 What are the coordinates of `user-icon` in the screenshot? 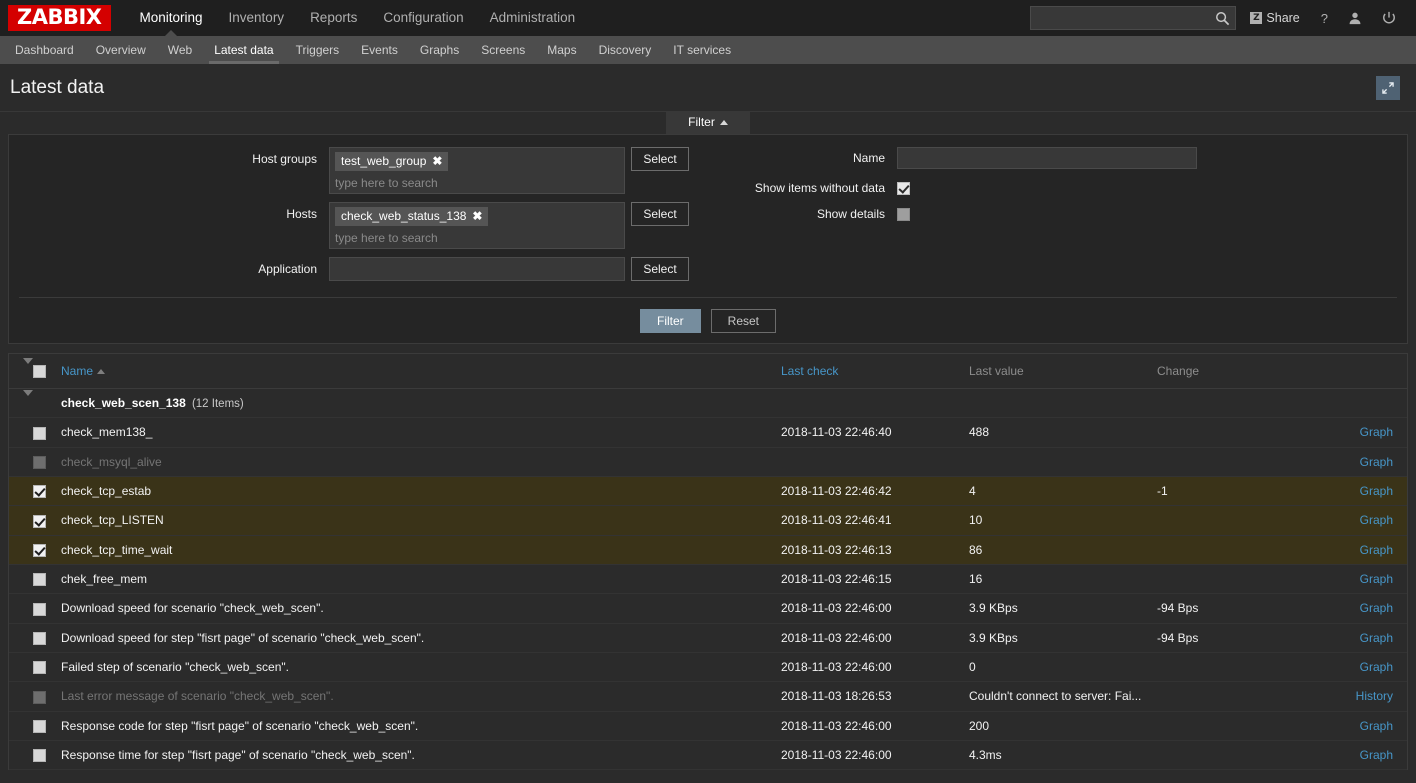 It's located at (1355, 18).